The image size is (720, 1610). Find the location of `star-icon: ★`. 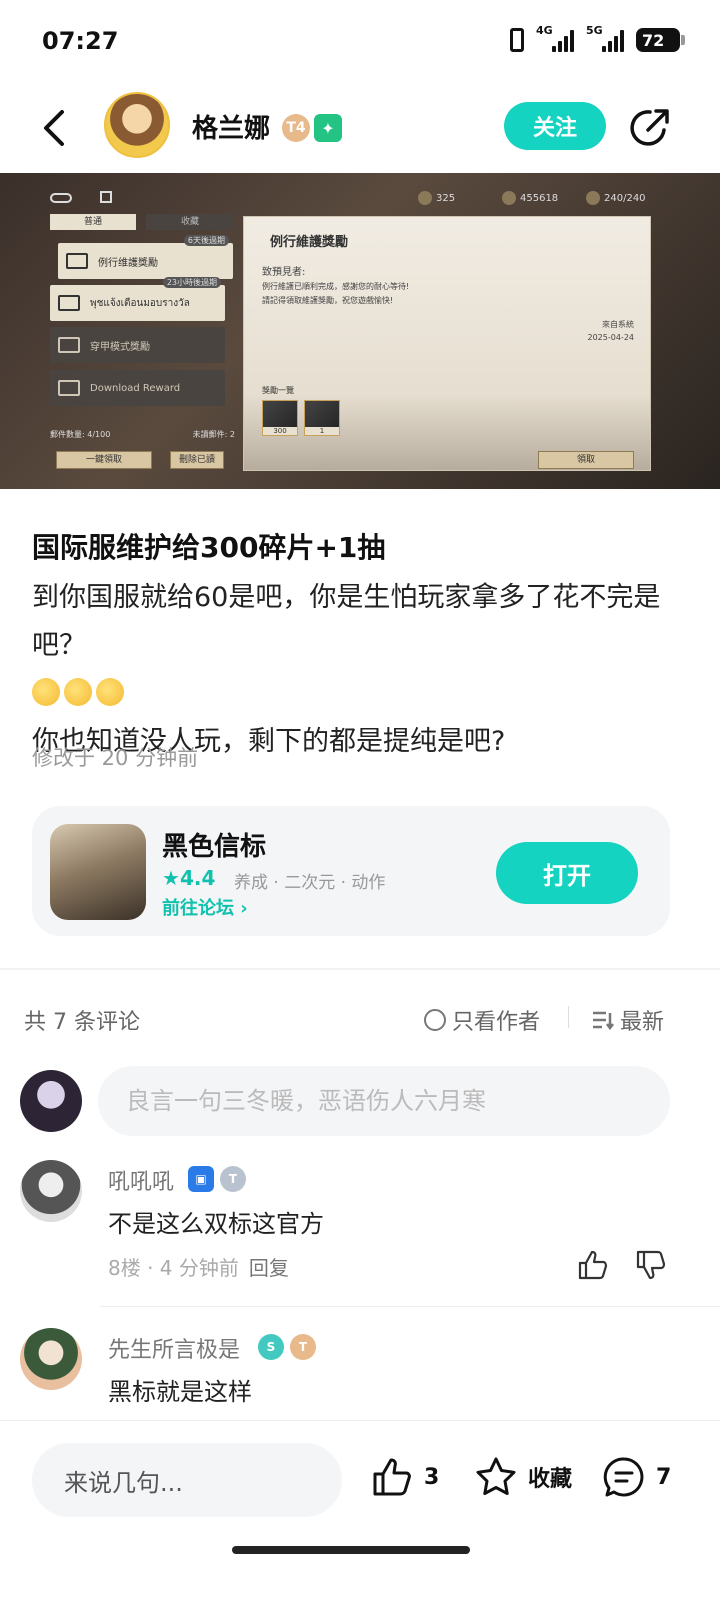

star-icon: ★ is located at coordinates (171, 878).